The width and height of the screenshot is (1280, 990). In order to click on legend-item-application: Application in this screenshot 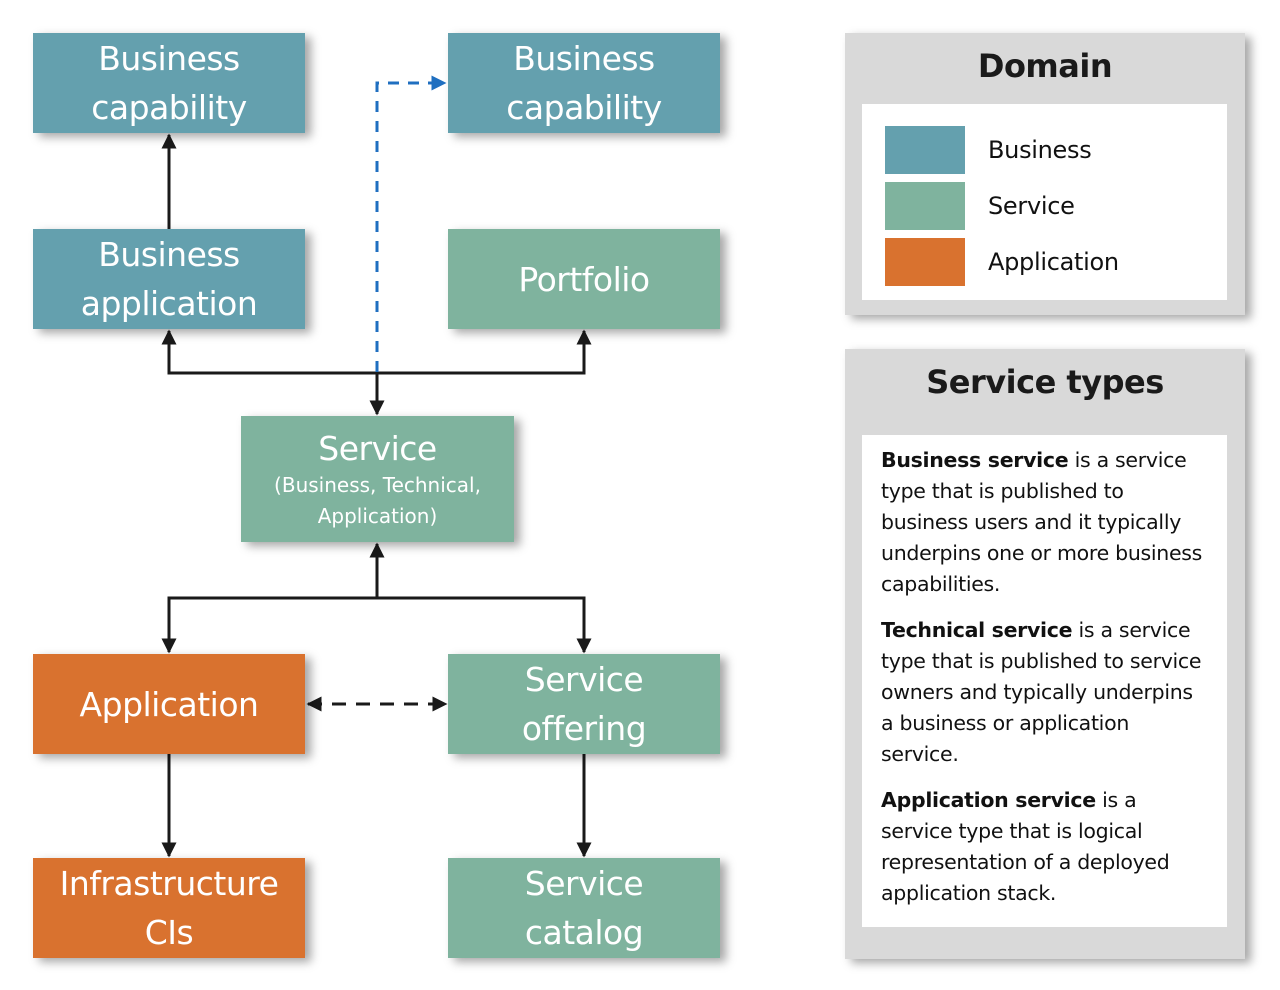, I will do `click(1002, 262)`.